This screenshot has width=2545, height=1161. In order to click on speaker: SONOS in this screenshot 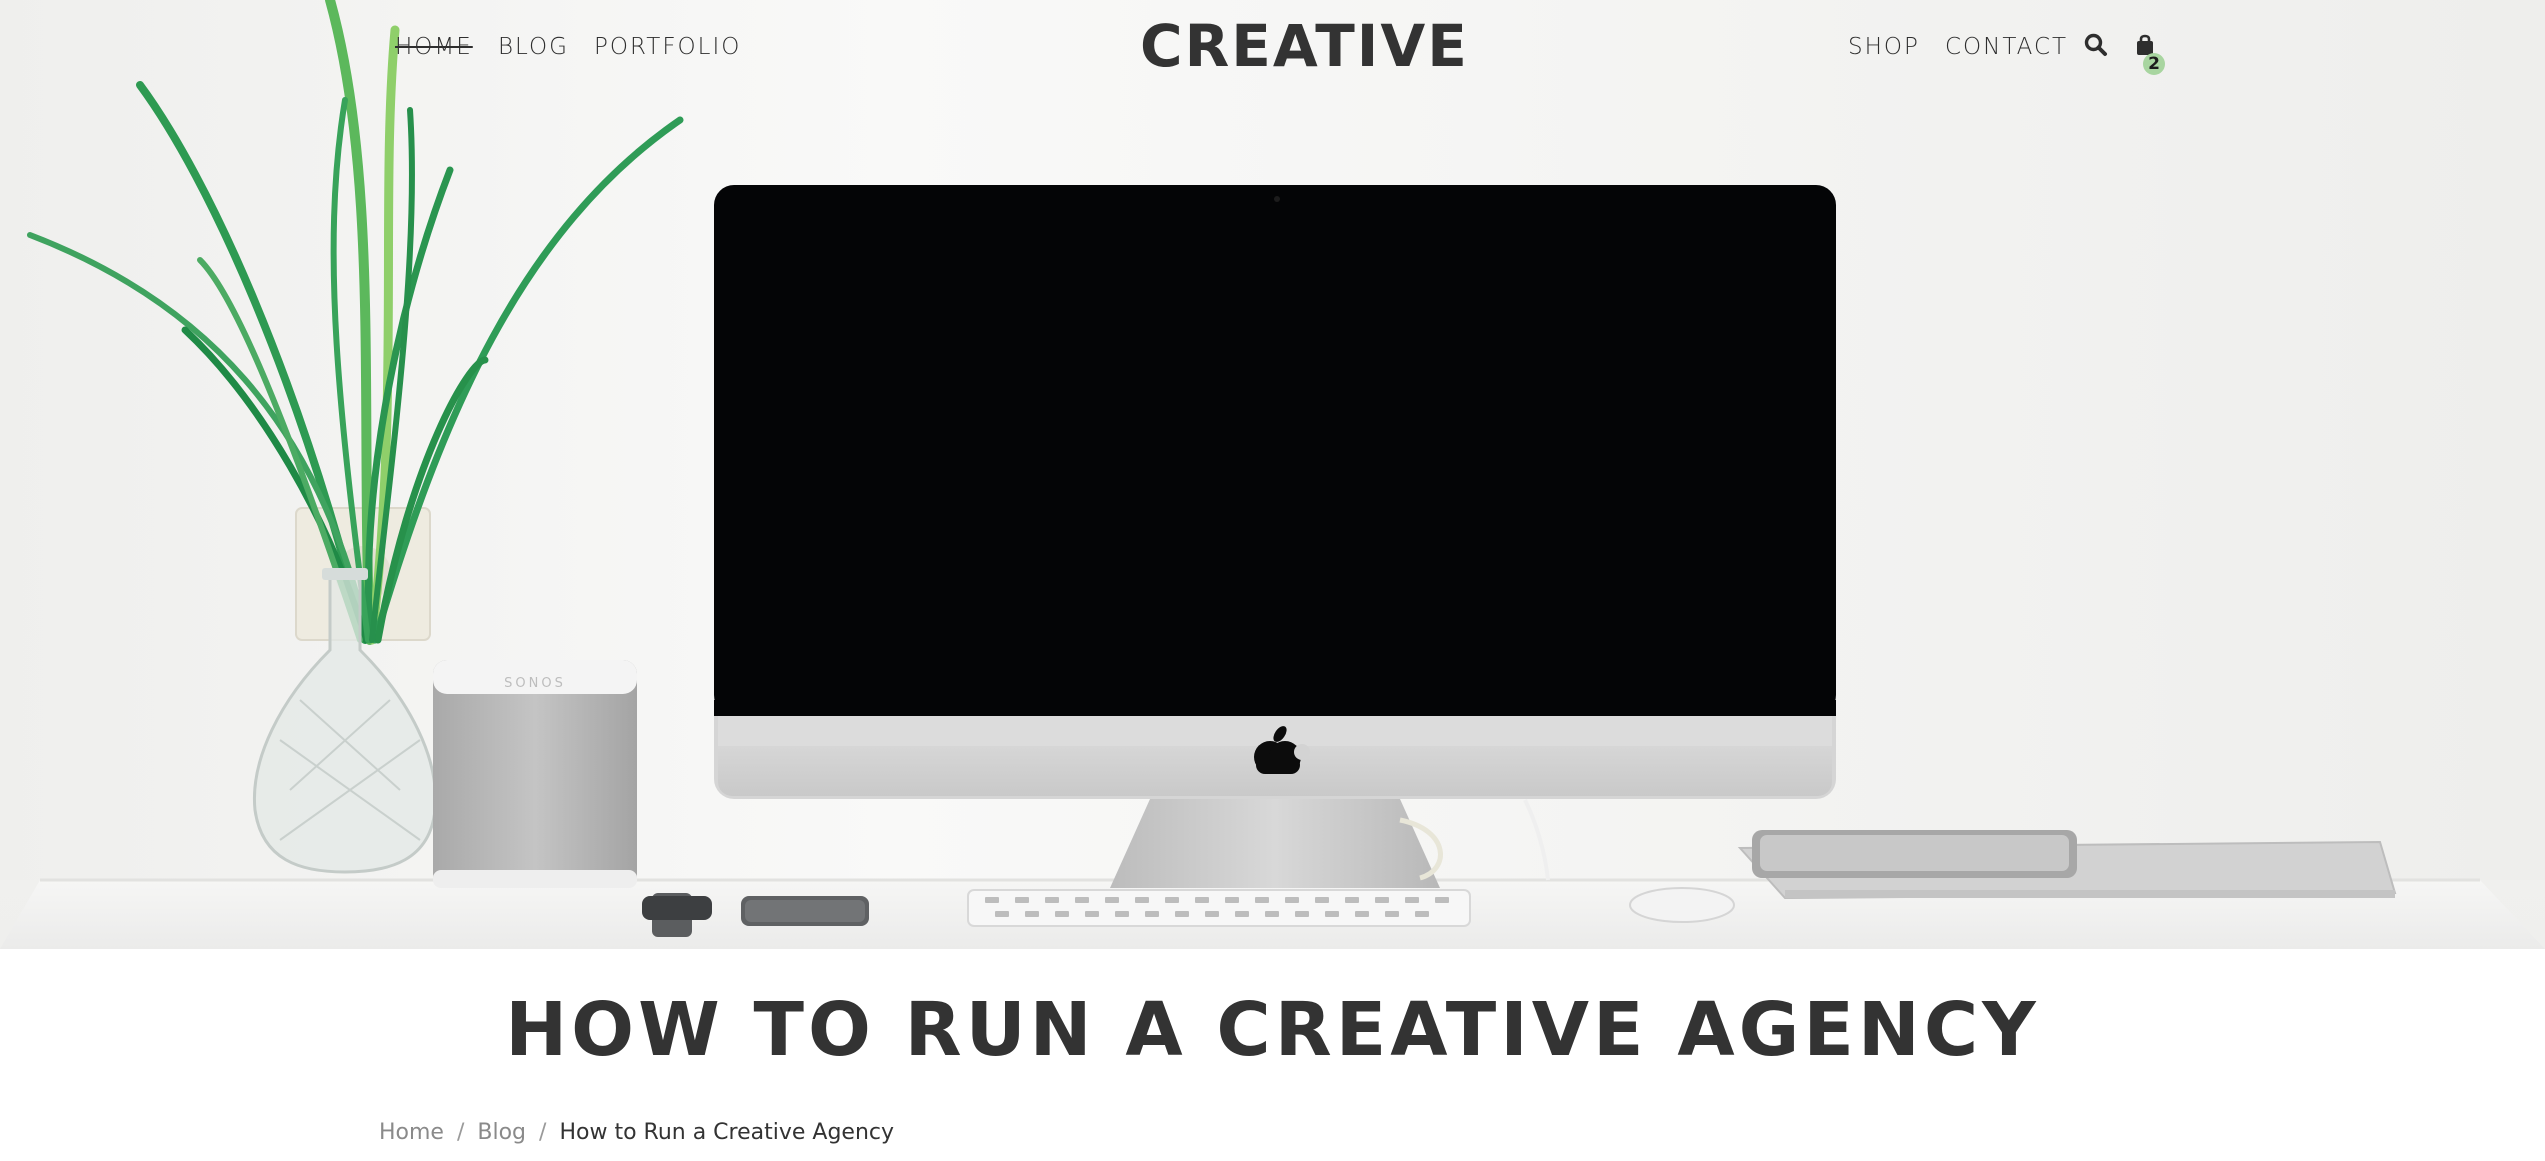, I will do `click(535, 774)`.